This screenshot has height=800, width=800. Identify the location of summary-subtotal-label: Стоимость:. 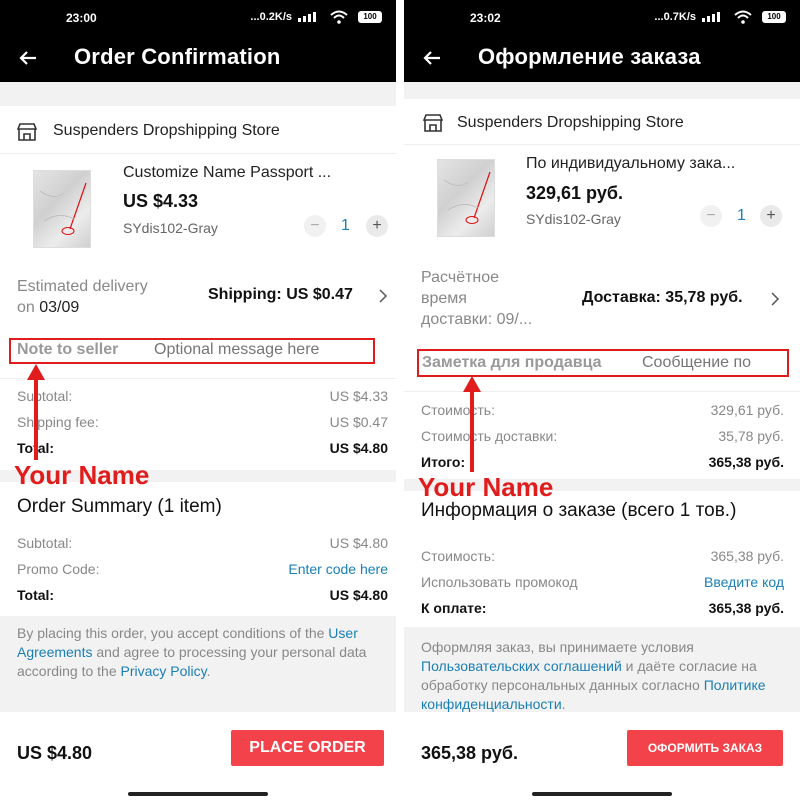
(458, 556).